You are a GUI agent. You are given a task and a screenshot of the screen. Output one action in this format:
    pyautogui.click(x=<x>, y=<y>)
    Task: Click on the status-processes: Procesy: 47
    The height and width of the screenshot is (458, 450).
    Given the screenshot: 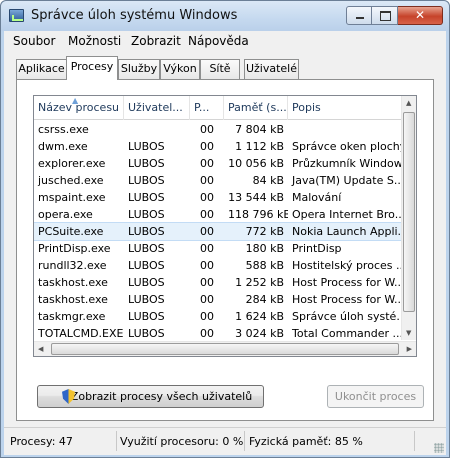 What is the action you would take?
    pyautogui.click(x=41, y=441)
    